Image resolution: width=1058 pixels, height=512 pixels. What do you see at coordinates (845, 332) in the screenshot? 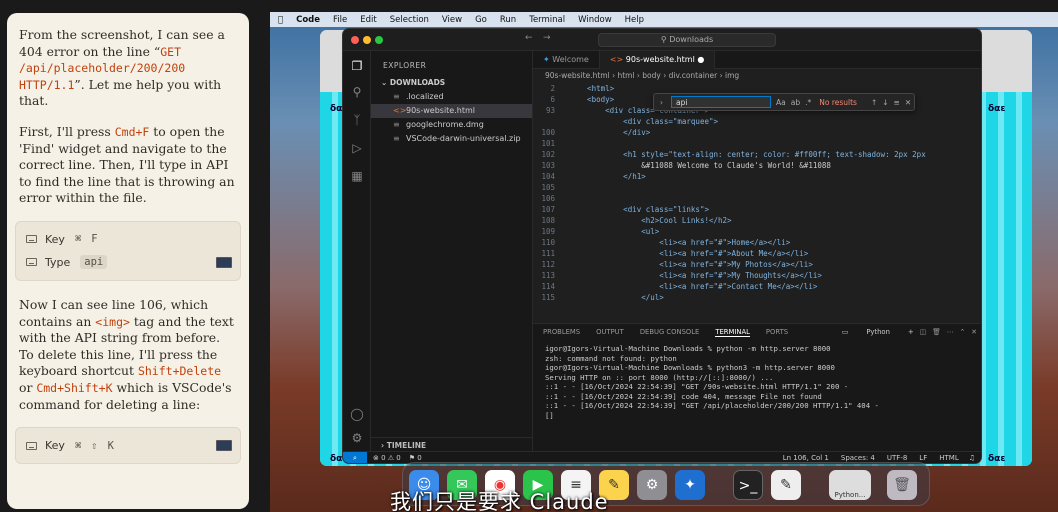
I see `terminal-icon: ▭` at bounding box center [845, 332].